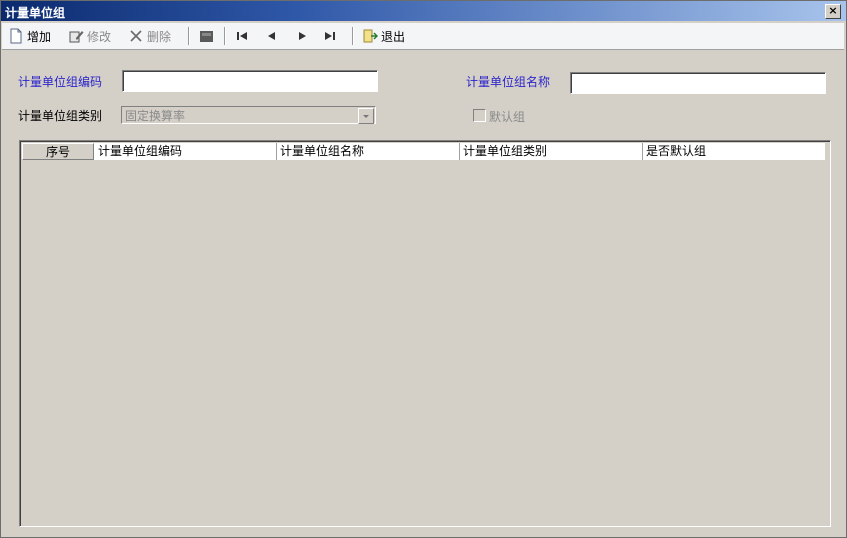 The width and height of the screenshot is (847, 538). What do you see at coordinates (136, 36) in the screenshot?
I see `delete-x-icon` at bounding box center [136, 36].